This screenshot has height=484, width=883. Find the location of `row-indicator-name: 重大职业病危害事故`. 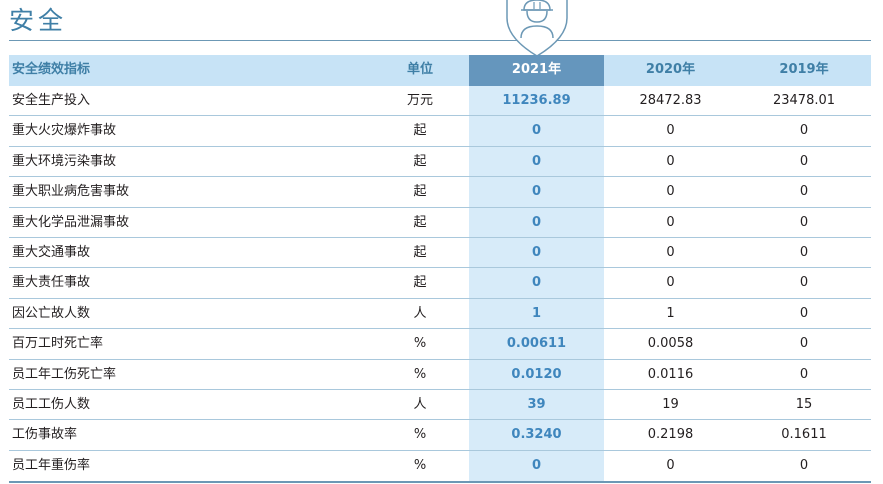

row-indicator-name: 重大职业病危害事故 is located at coordinates (71, 192).